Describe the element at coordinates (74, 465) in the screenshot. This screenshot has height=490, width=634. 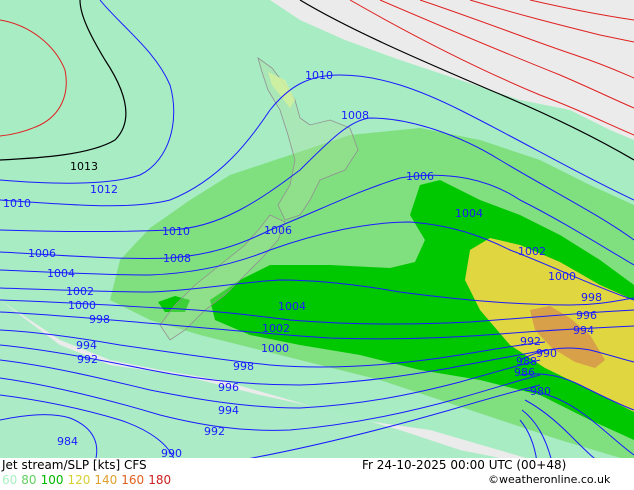
I see `map-title: Jet stream/SLP [kts] CFS` at that location.